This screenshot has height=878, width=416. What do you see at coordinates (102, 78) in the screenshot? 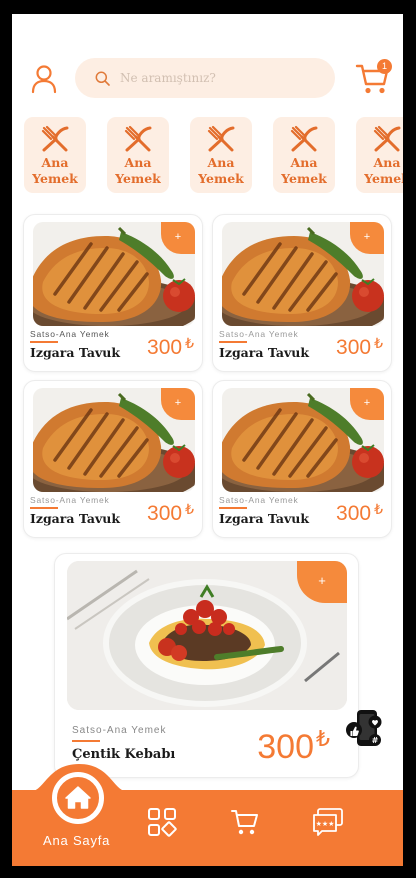
I see `search-icon` at bounding box center [102, 78].